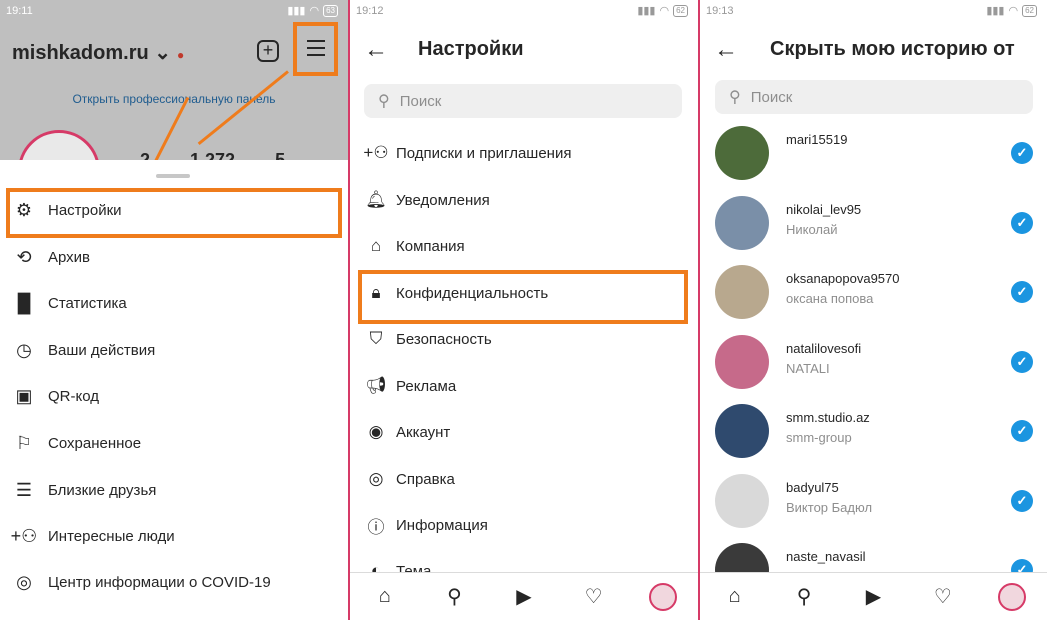 Image resolution: width=1047 pixels, height=620 pixels. What do you see at coordinates (524, 153) in the screenshot?
I see `settings-item-follow-invite: +⚇ Подписки и приглашения` at bounding box center [524, 153].